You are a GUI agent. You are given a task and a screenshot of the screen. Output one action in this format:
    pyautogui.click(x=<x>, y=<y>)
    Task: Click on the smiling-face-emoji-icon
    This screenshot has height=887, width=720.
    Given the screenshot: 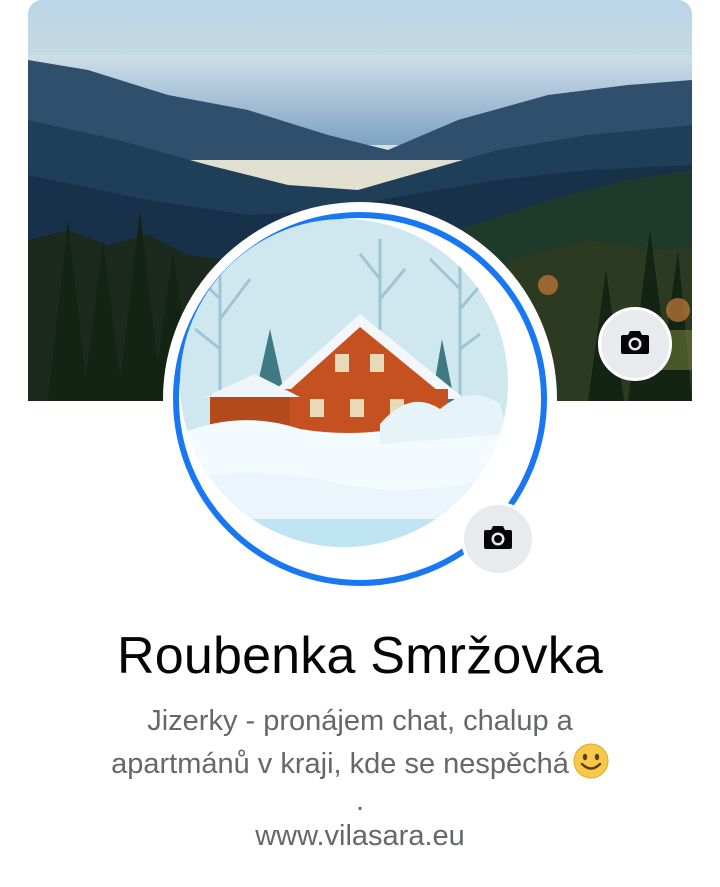 What is the action you would take?
    pyautogui.click(x=591, y=761)
    